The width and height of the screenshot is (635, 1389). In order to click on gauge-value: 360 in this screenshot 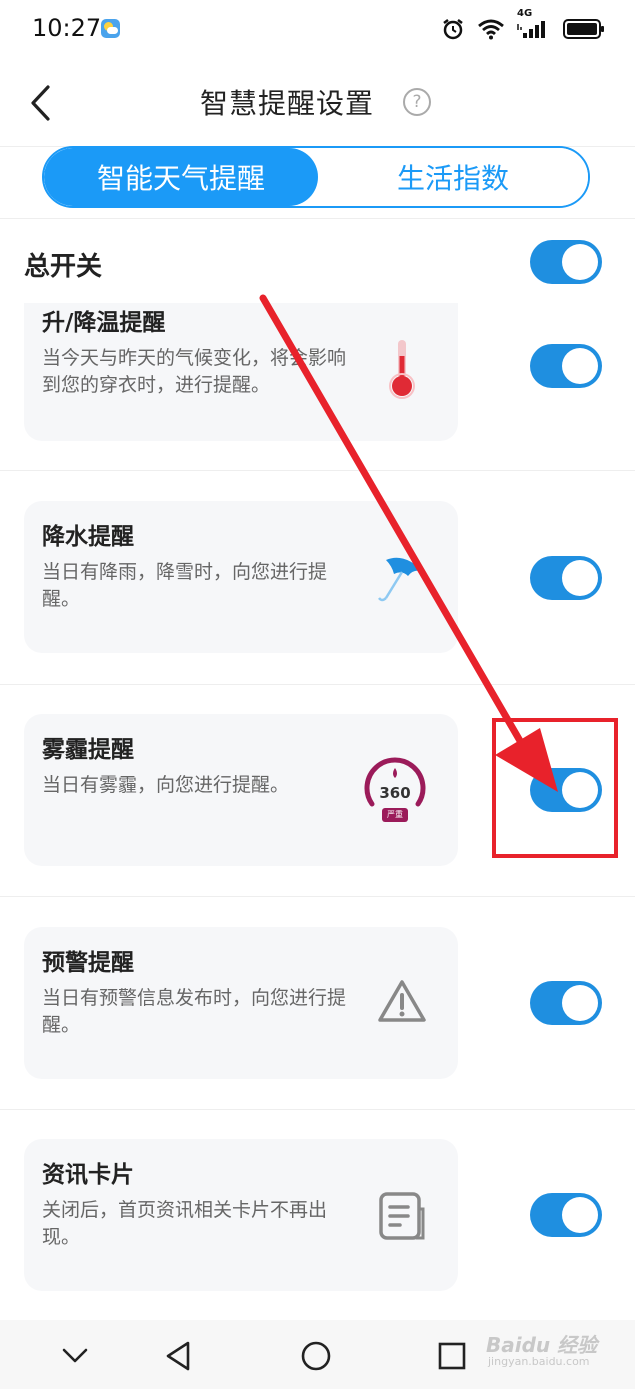, I will do `click(395, 793)`.